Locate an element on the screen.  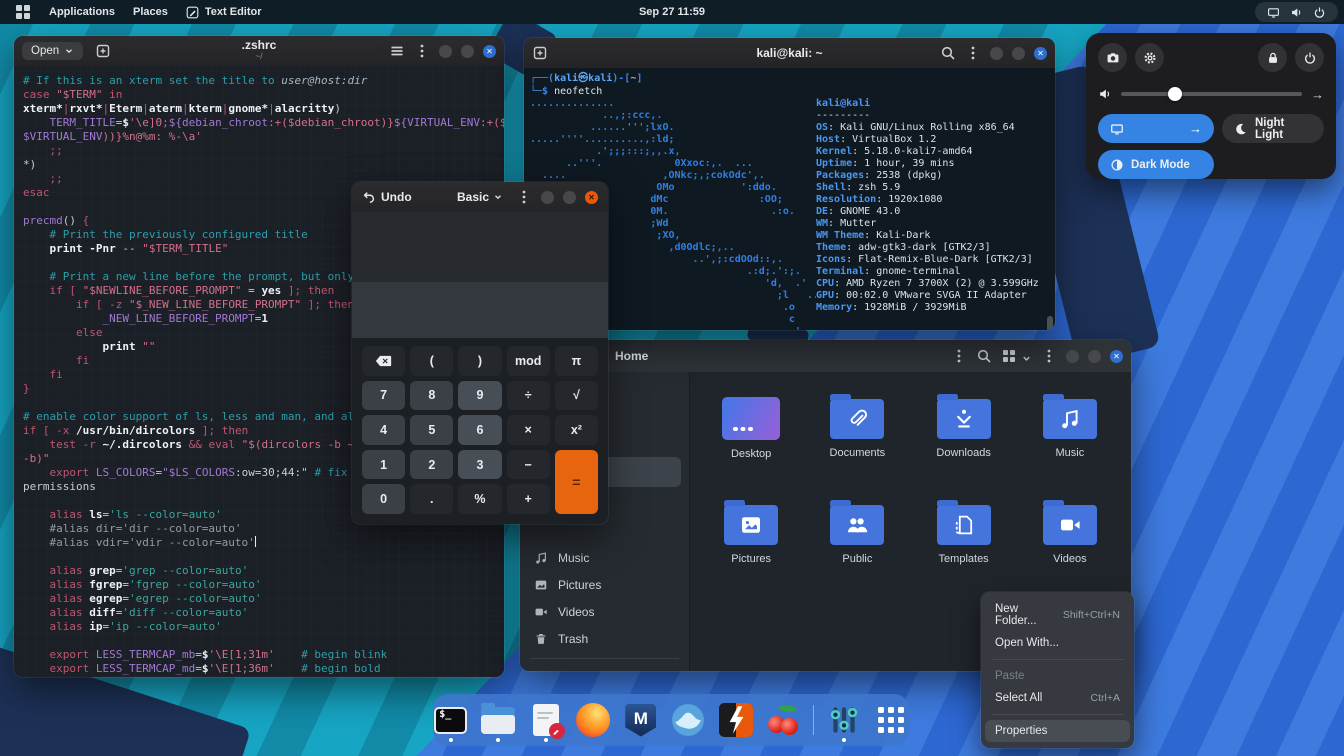
dock-item-firefox is located at coordinates (594, 720).